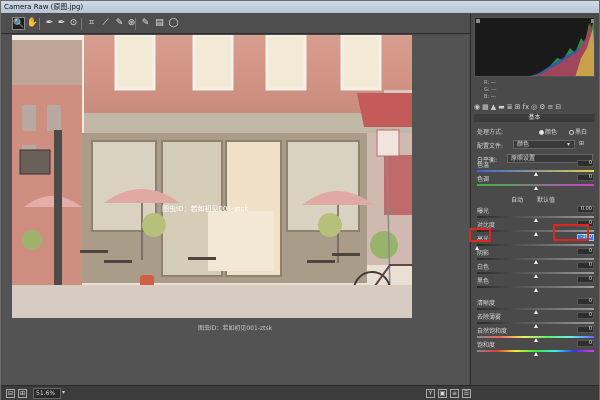 The width and height of the screenshot is (600, 400). Describe the element at coordinates (532, 131) in the screenshot. I see `process-row: 处理方式: 颜色 黑白` at that location.